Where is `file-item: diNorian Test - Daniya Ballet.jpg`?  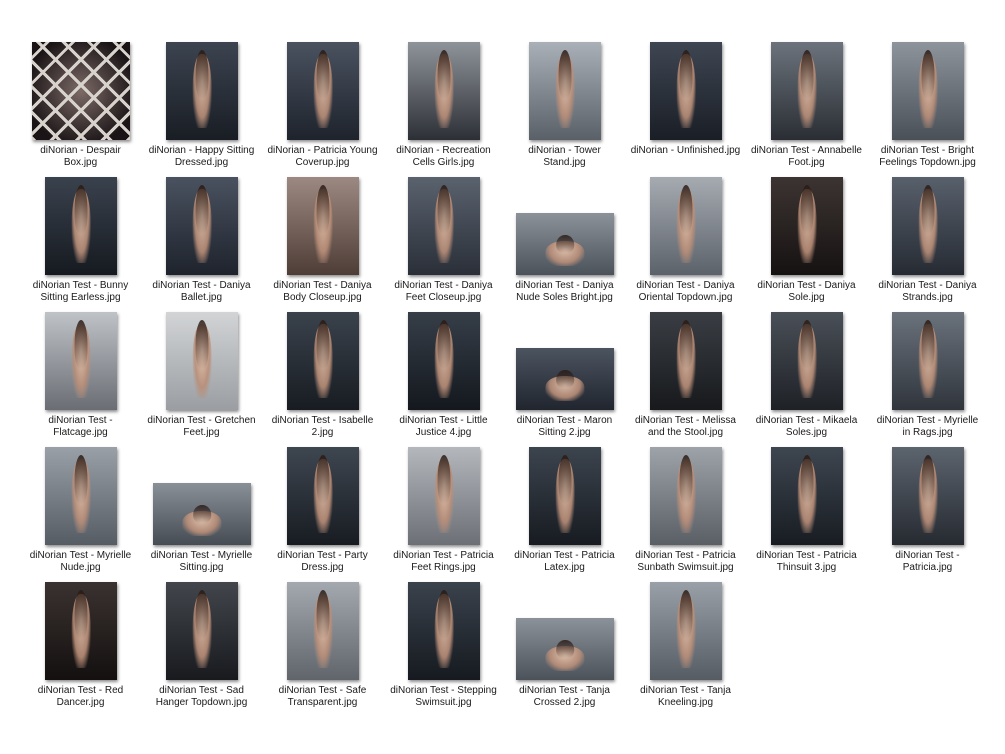 file-item: diNorian Test - Daniya Ballet.jpg is located at coordinates (201, 242).